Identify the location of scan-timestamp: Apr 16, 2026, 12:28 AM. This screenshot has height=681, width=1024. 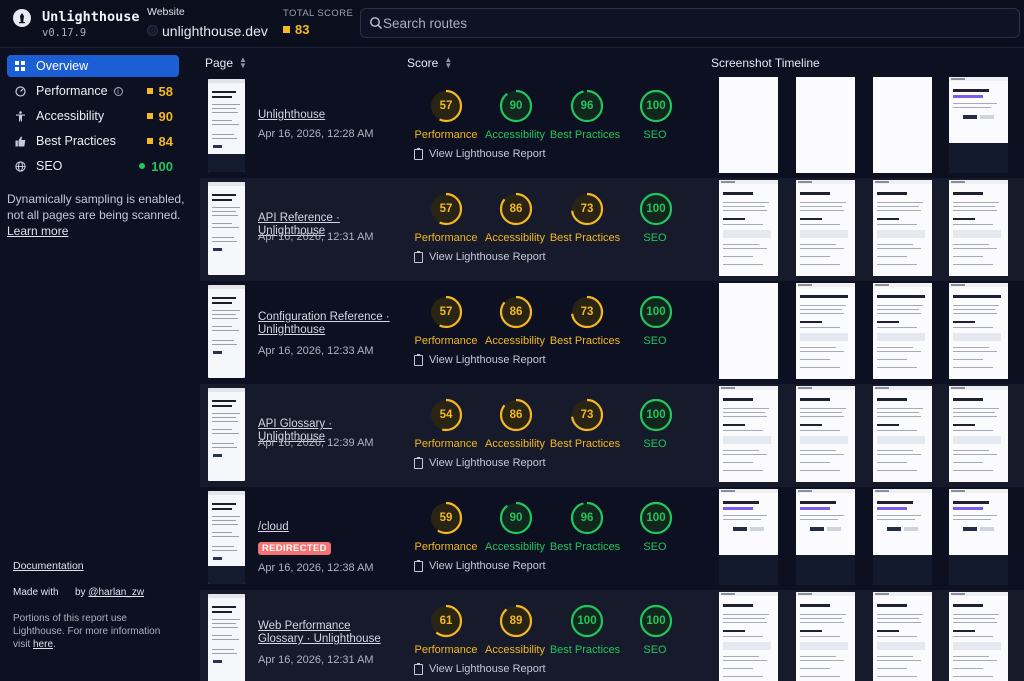
(316, 134).